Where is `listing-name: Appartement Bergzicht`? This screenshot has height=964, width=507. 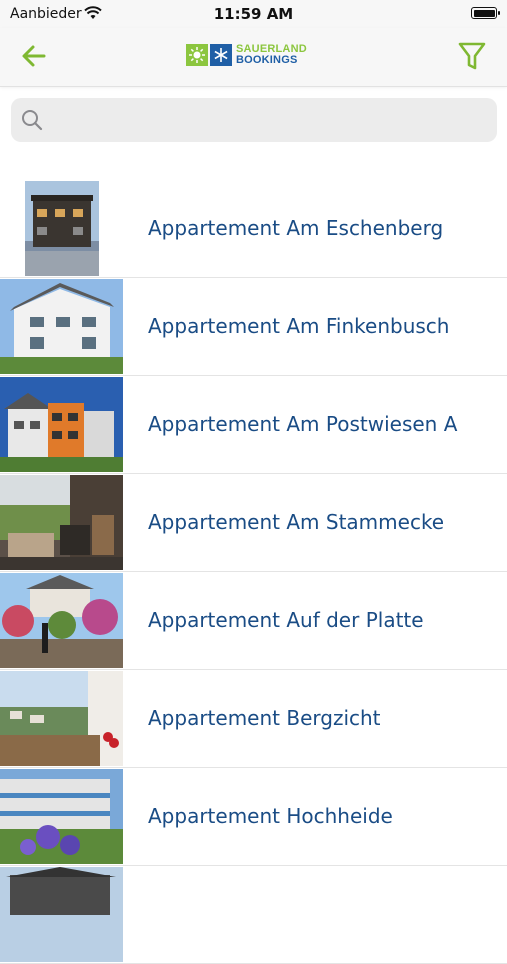 listing-name: Appartement Bergzicht is located at coordinates (264, 718).